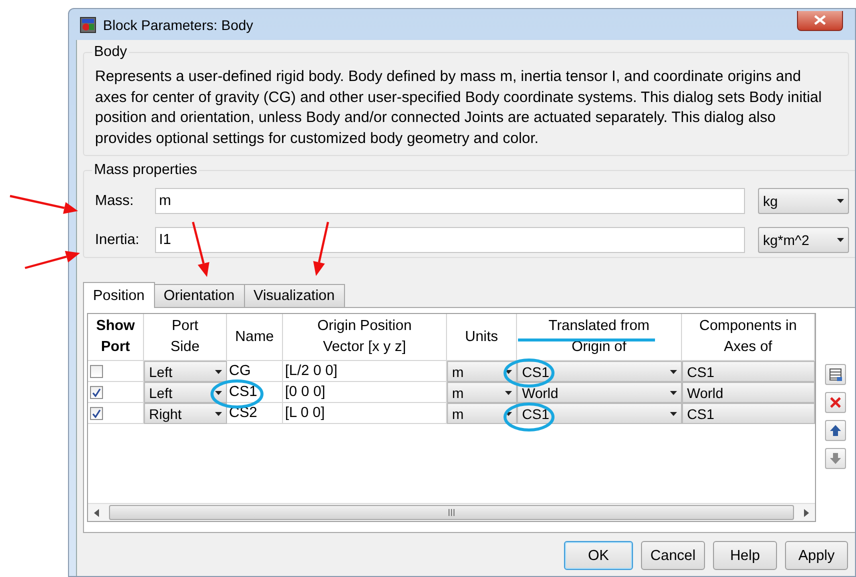 This screenshot has height=577, width=856. What do you see at coordinates (199, 295) in the screenshot?
I see `tab: Orientation` at bounding box center [199, 295].